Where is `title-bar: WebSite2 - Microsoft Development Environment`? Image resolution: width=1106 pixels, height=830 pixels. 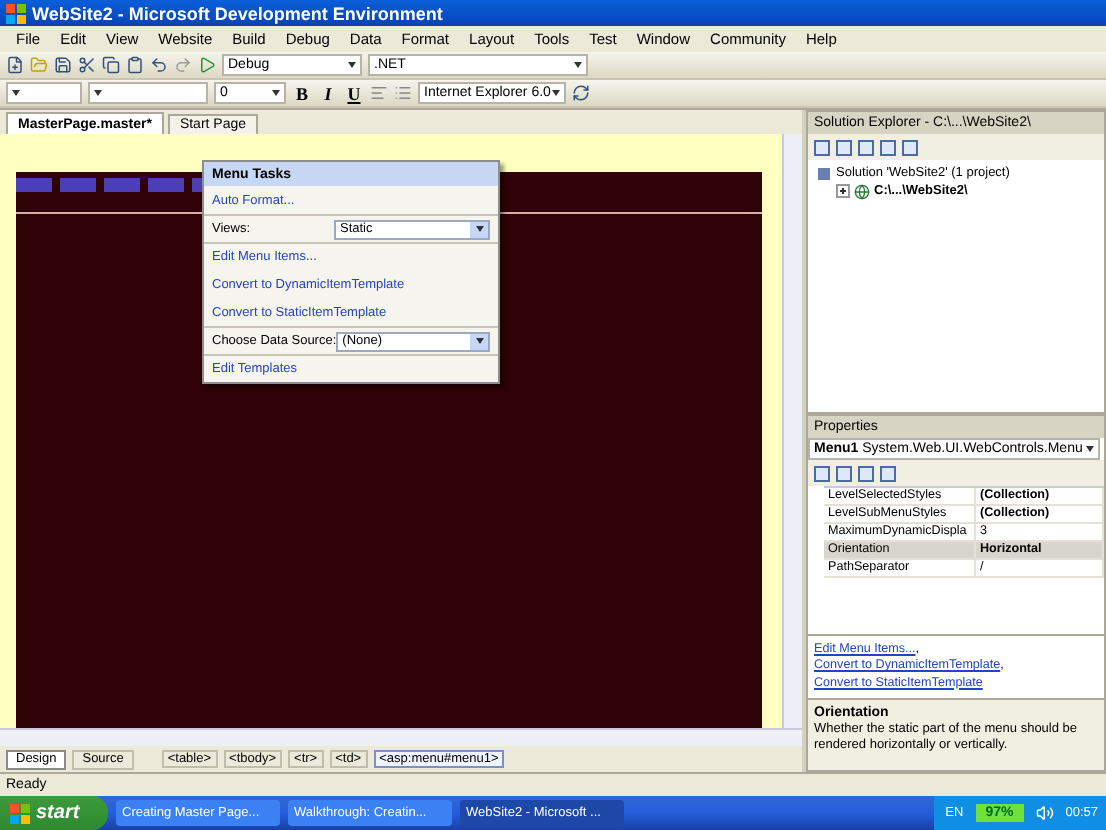 title-bar: WebSite2 - Microsoft Development Environment is located at coordinates (553, 13).